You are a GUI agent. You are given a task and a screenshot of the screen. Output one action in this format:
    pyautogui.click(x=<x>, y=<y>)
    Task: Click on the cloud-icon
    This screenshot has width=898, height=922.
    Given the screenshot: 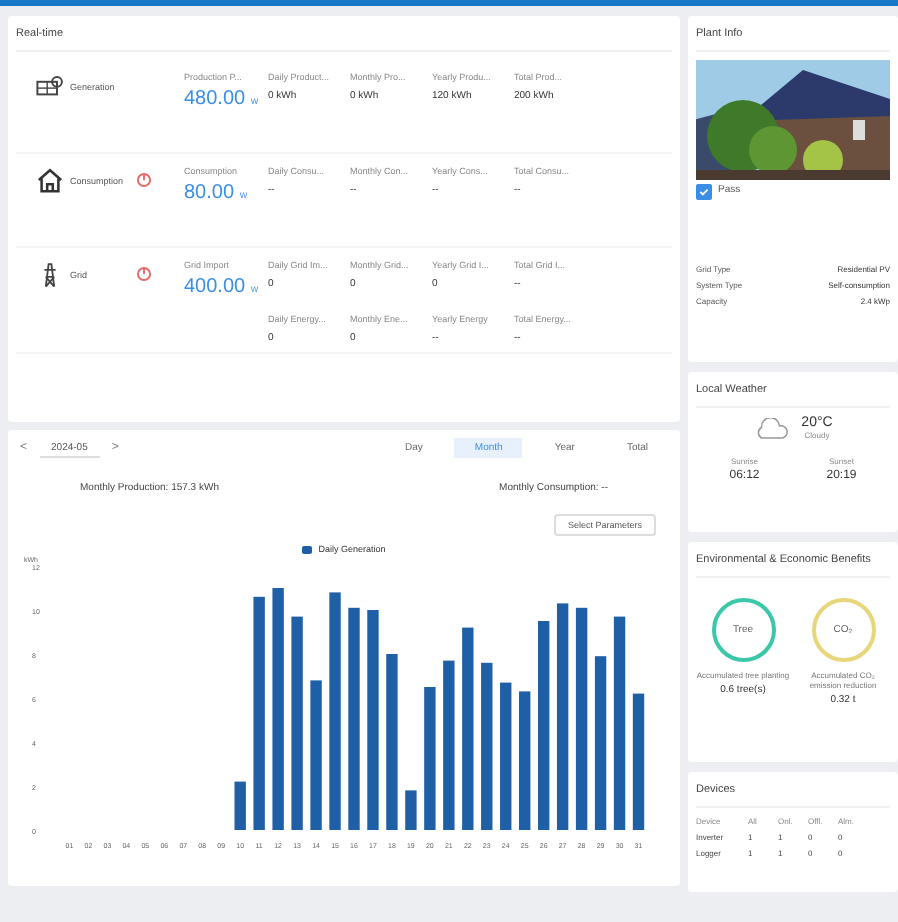 What is the action you would take?
    pyautogui.click(x=771, y=428)
    